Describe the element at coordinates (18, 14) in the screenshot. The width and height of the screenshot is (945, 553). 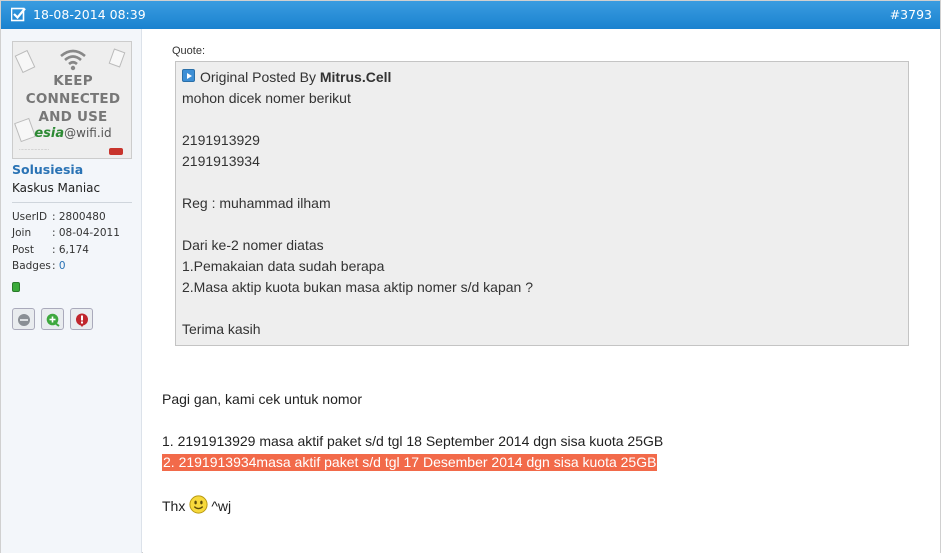
I see `checkbox-icon` at that location.